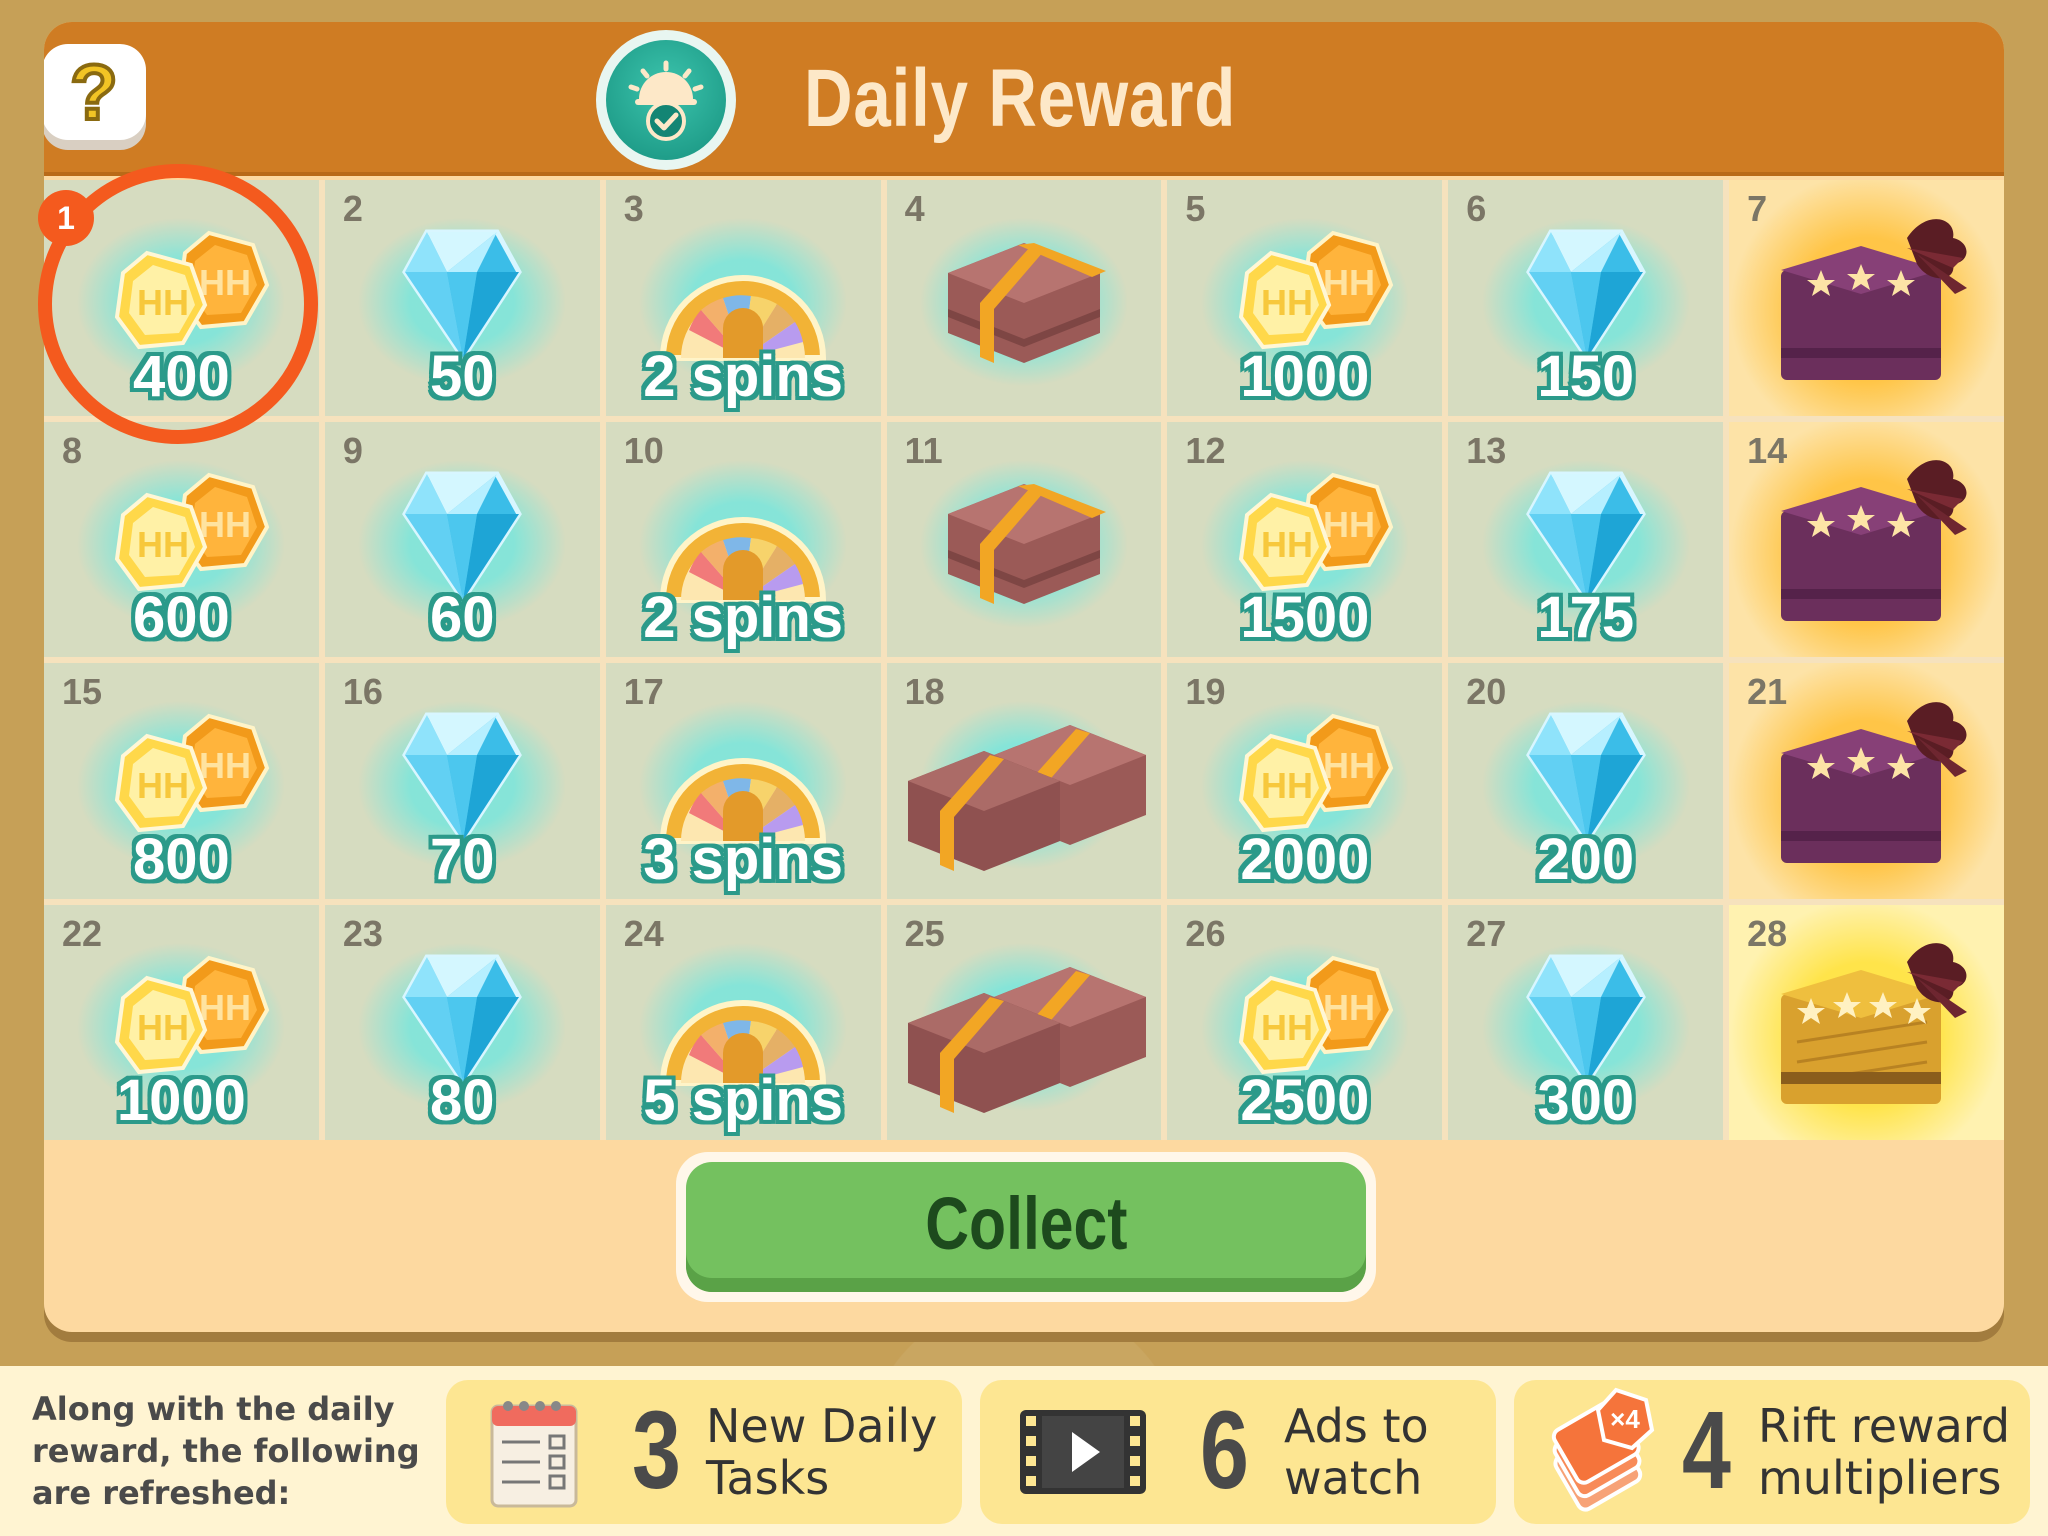 The height and width of the screenshot is (1536, 2048). Describe the element at coordinates (822, 1452) in the screenshot. I see `daily-tasks-label: New Daily Tasks` at that location.